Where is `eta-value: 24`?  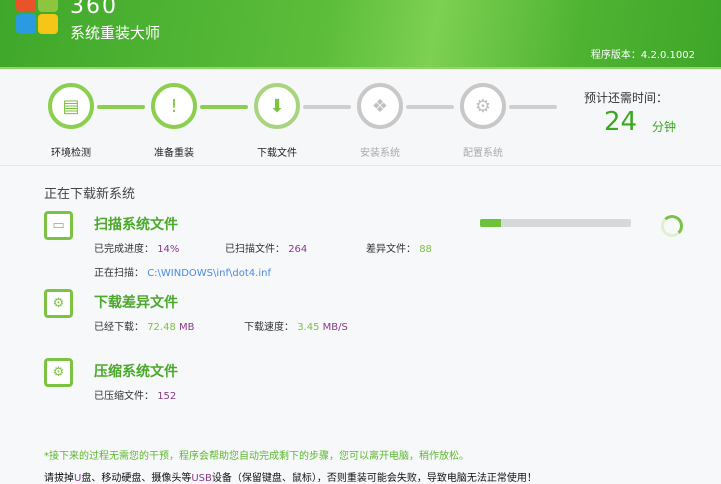 eta-value: 24 is located at coordinates (621, 122).